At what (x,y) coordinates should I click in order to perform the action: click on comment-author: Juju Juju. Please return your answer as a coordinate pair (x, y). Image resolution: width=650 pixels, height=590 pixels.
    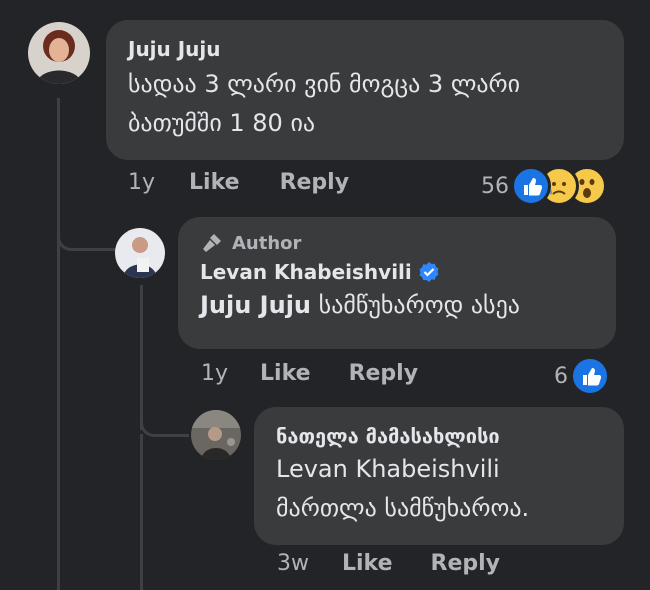
    Looking at the image, I should click on (365, 49).